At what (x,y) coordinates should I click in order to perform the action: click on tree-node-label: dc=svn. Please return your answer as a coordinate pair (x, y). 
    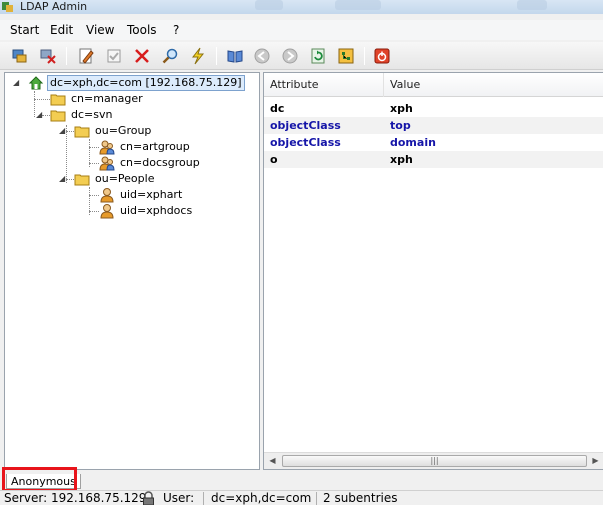
    Looking at the image, I should click on (92, 114).